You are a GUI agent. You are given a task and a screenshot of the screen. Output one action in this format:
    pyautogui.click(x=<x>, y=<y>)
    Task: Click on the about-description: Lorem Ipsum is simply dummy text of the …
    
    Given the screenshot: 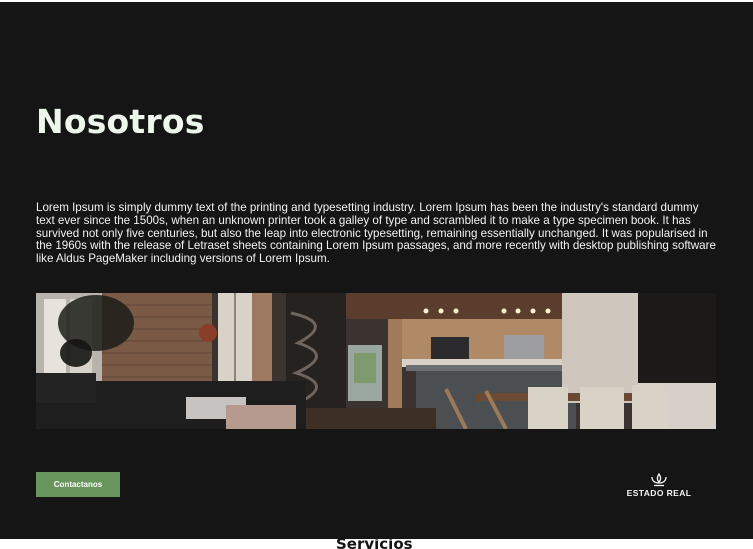 What is the action you would take?
    pyautogui.click(x=376, y=233)
    